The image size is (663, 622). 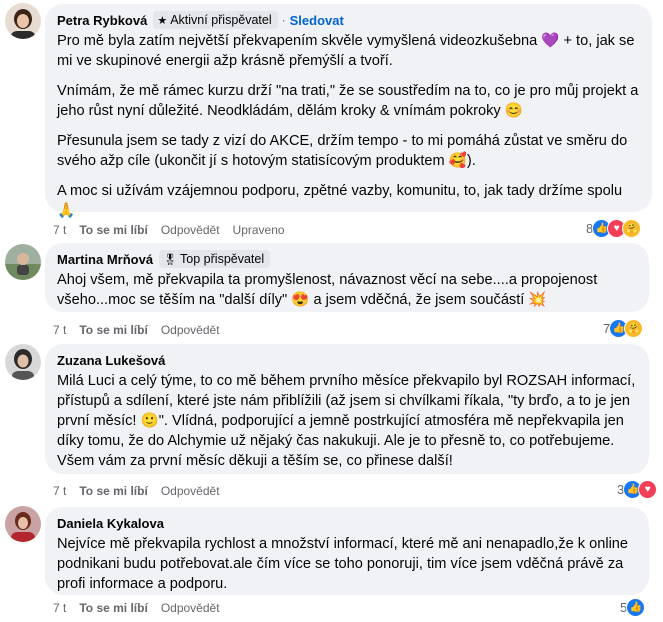 What do you see at coordinates (258, 230) in the screenshot?
I see `edited-label: Upraveno` at bounding box center [258, 230].